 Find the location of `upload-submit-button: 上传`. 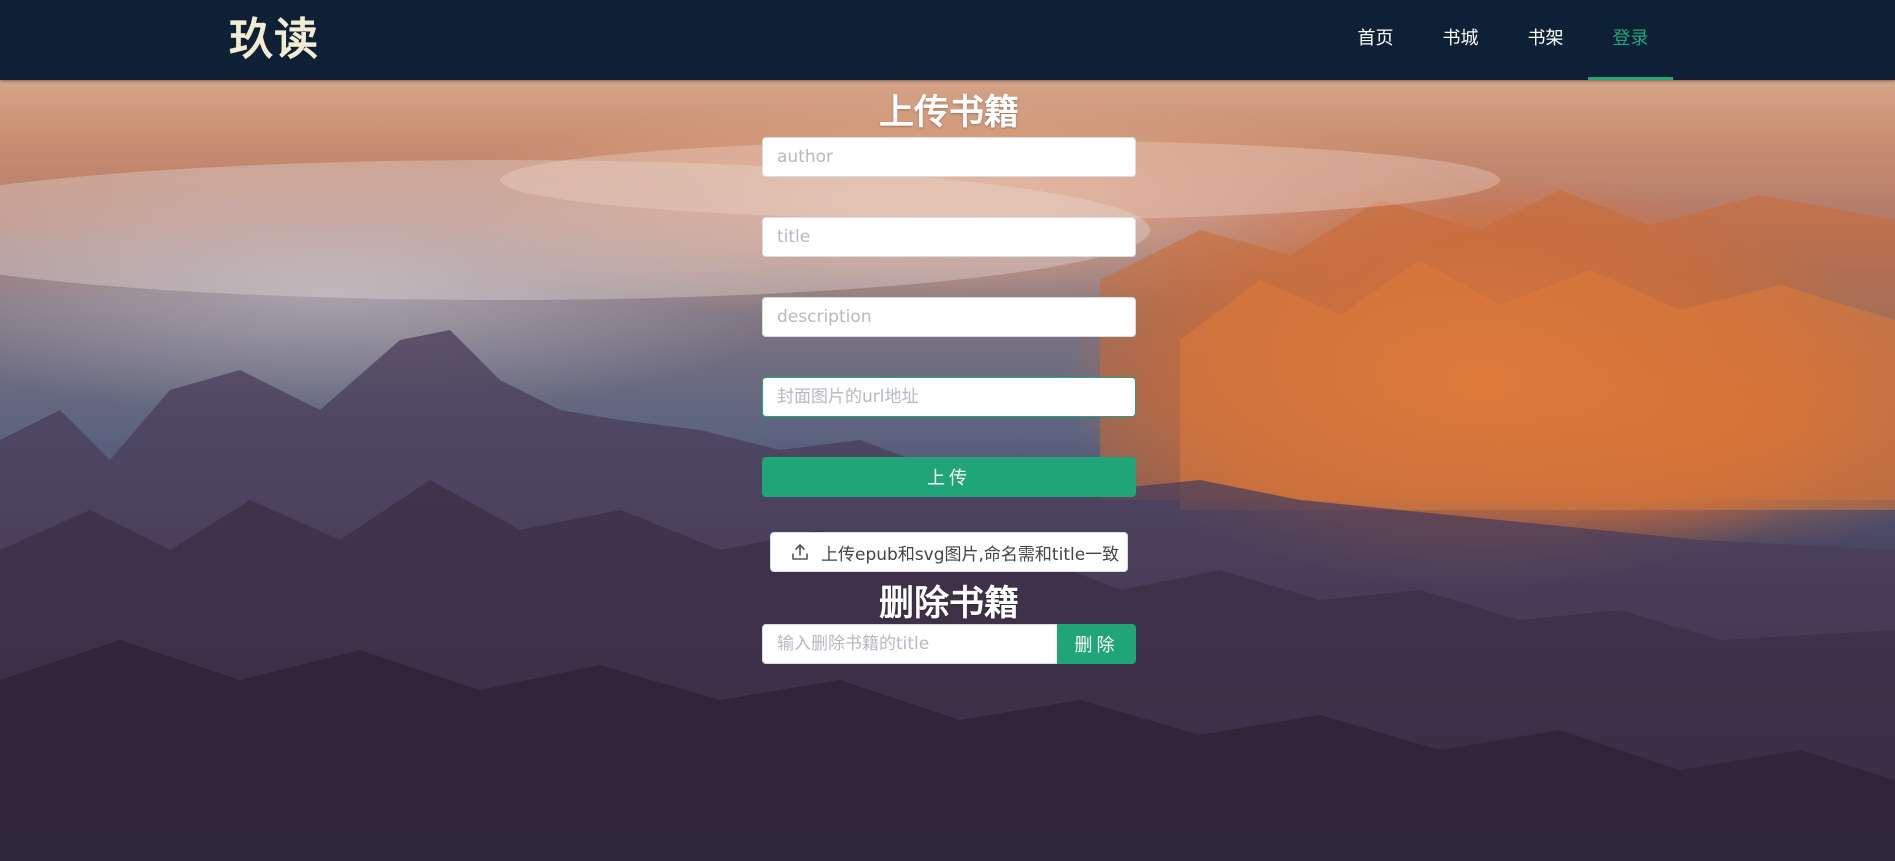

upload-submit-button: 上传 is located at coordinates (949, 477).